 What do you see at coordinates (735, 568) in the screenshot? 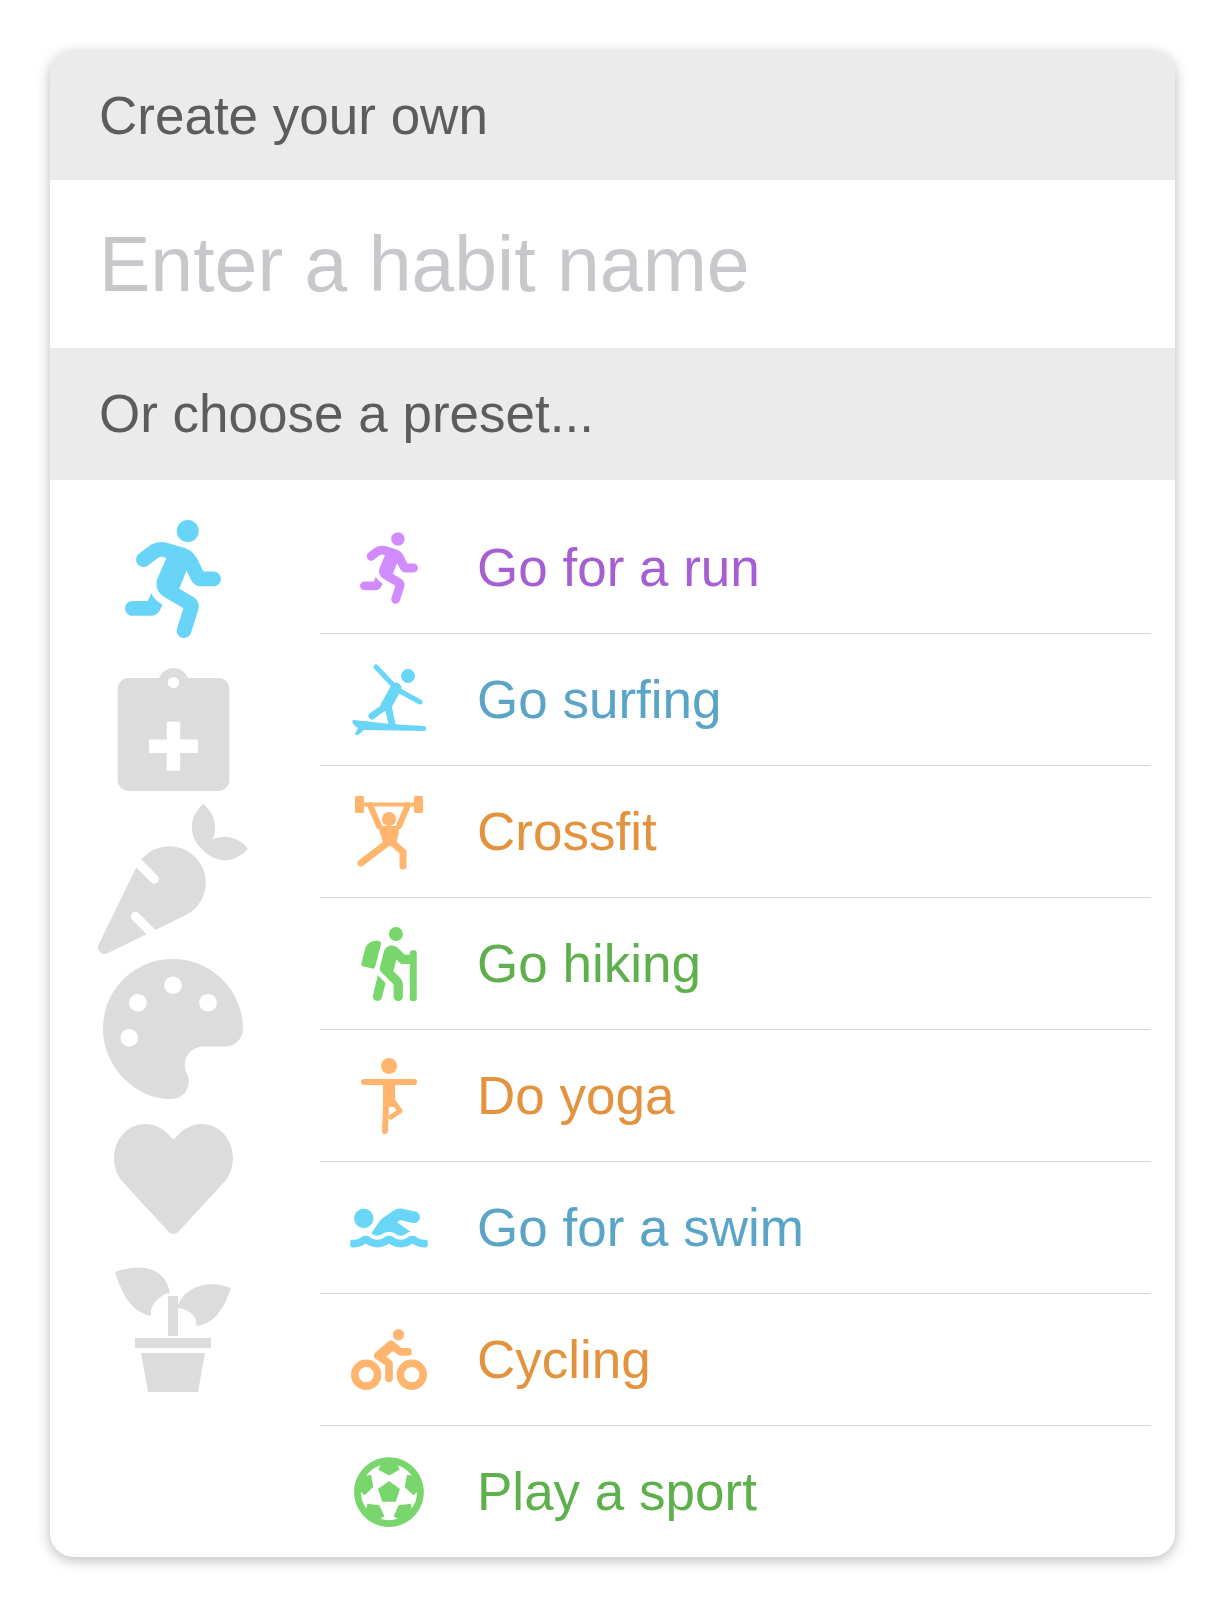
I see `preset-option: Go for a run` at bounding box center [735, 568].